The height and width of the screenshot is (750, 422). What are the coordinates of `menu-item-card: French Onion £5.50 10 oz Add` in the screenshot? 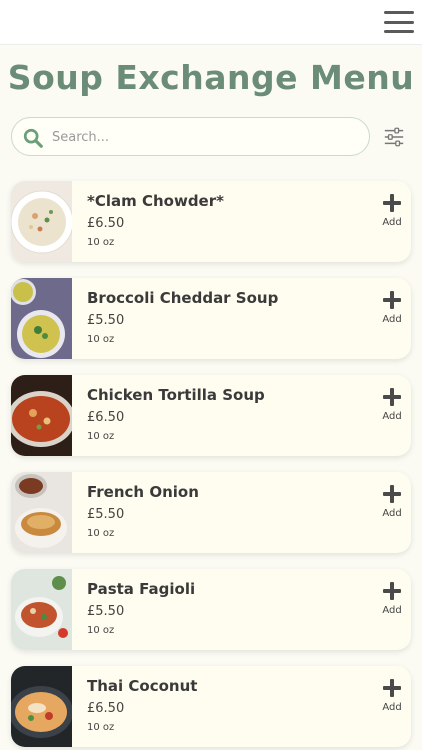 It's located at (211, 512).